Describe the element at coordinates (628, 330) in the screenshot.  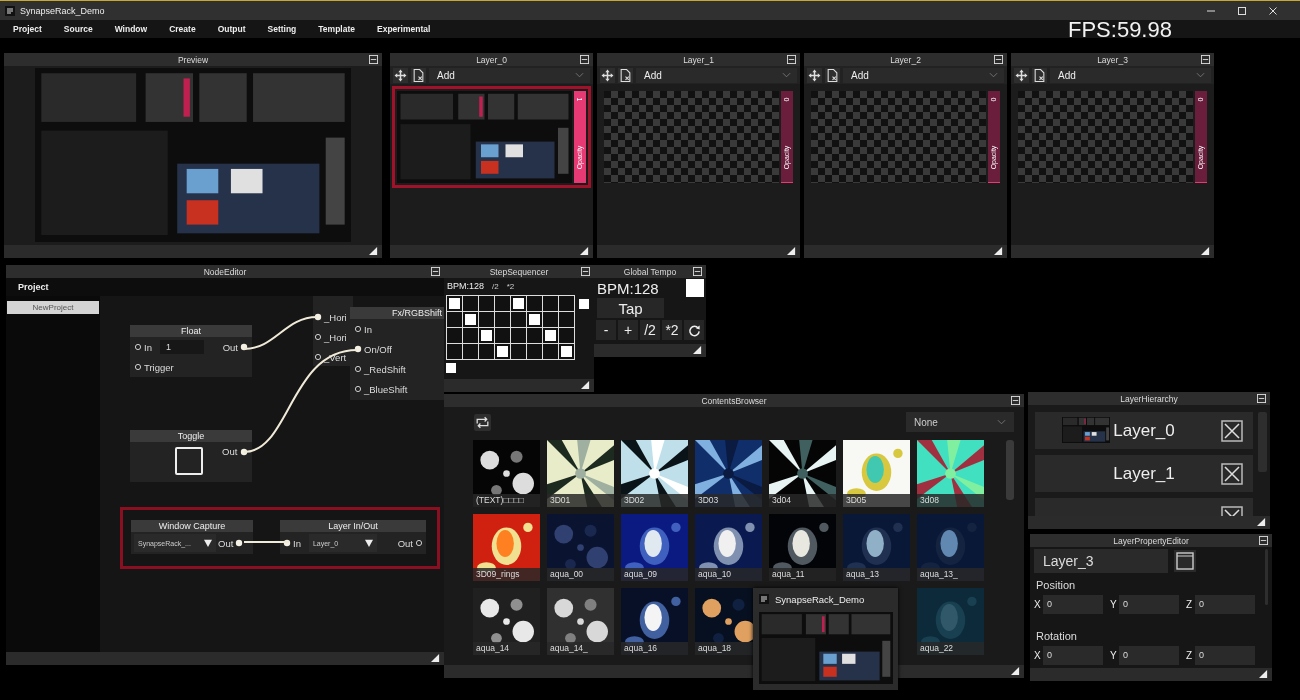
I see `tempo-button: +` at that location.